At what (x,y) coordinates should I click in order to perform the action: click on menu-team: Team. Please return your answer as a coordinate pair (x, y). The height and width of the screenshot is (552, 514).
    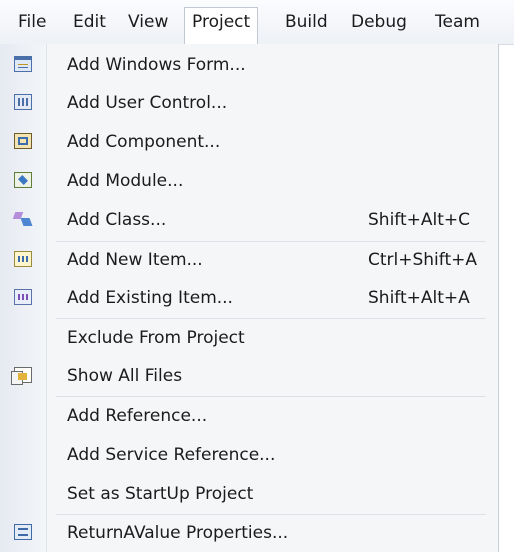
    Looking at the image, I should click on (457, 22).